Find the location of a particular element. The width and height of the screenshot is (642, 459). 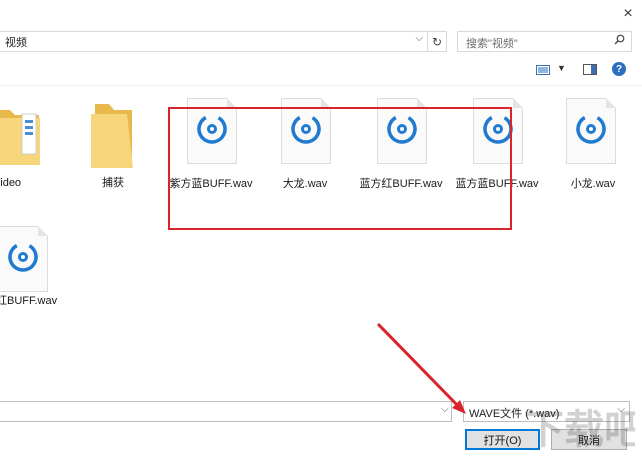

list-item: 捕获 is located at coordinates (113, 151).